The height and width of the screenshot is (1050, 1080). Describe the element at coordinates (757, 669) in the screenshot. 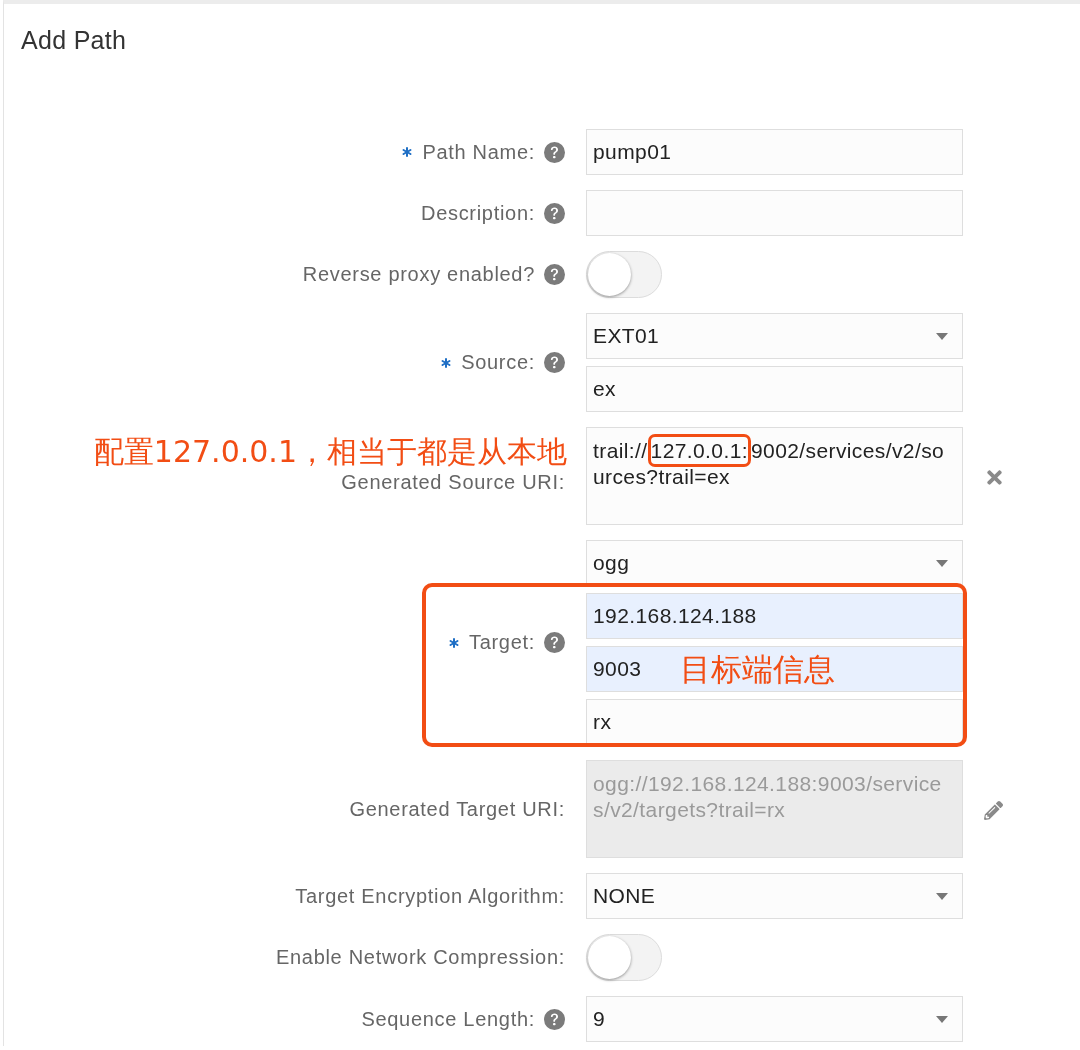

I see `annotation-text: 目标端信息` at that location.